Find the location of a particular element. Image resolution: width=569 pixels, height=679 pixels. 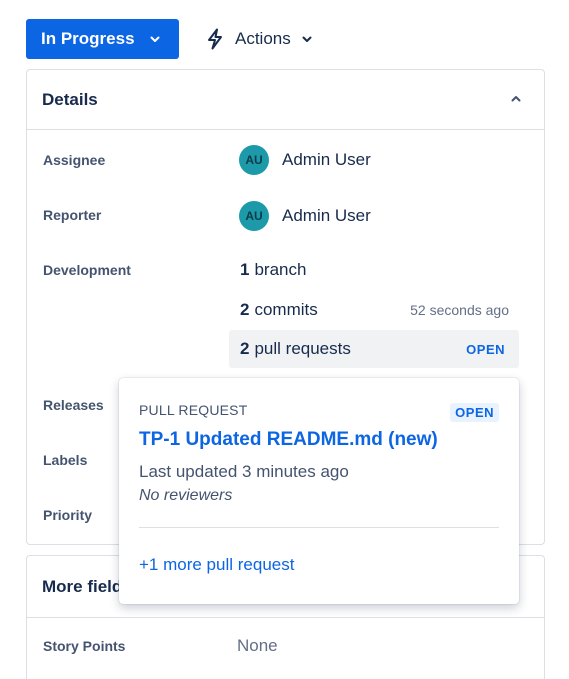

assignee-field: AU Admin User is located at coordinates (305, 160).